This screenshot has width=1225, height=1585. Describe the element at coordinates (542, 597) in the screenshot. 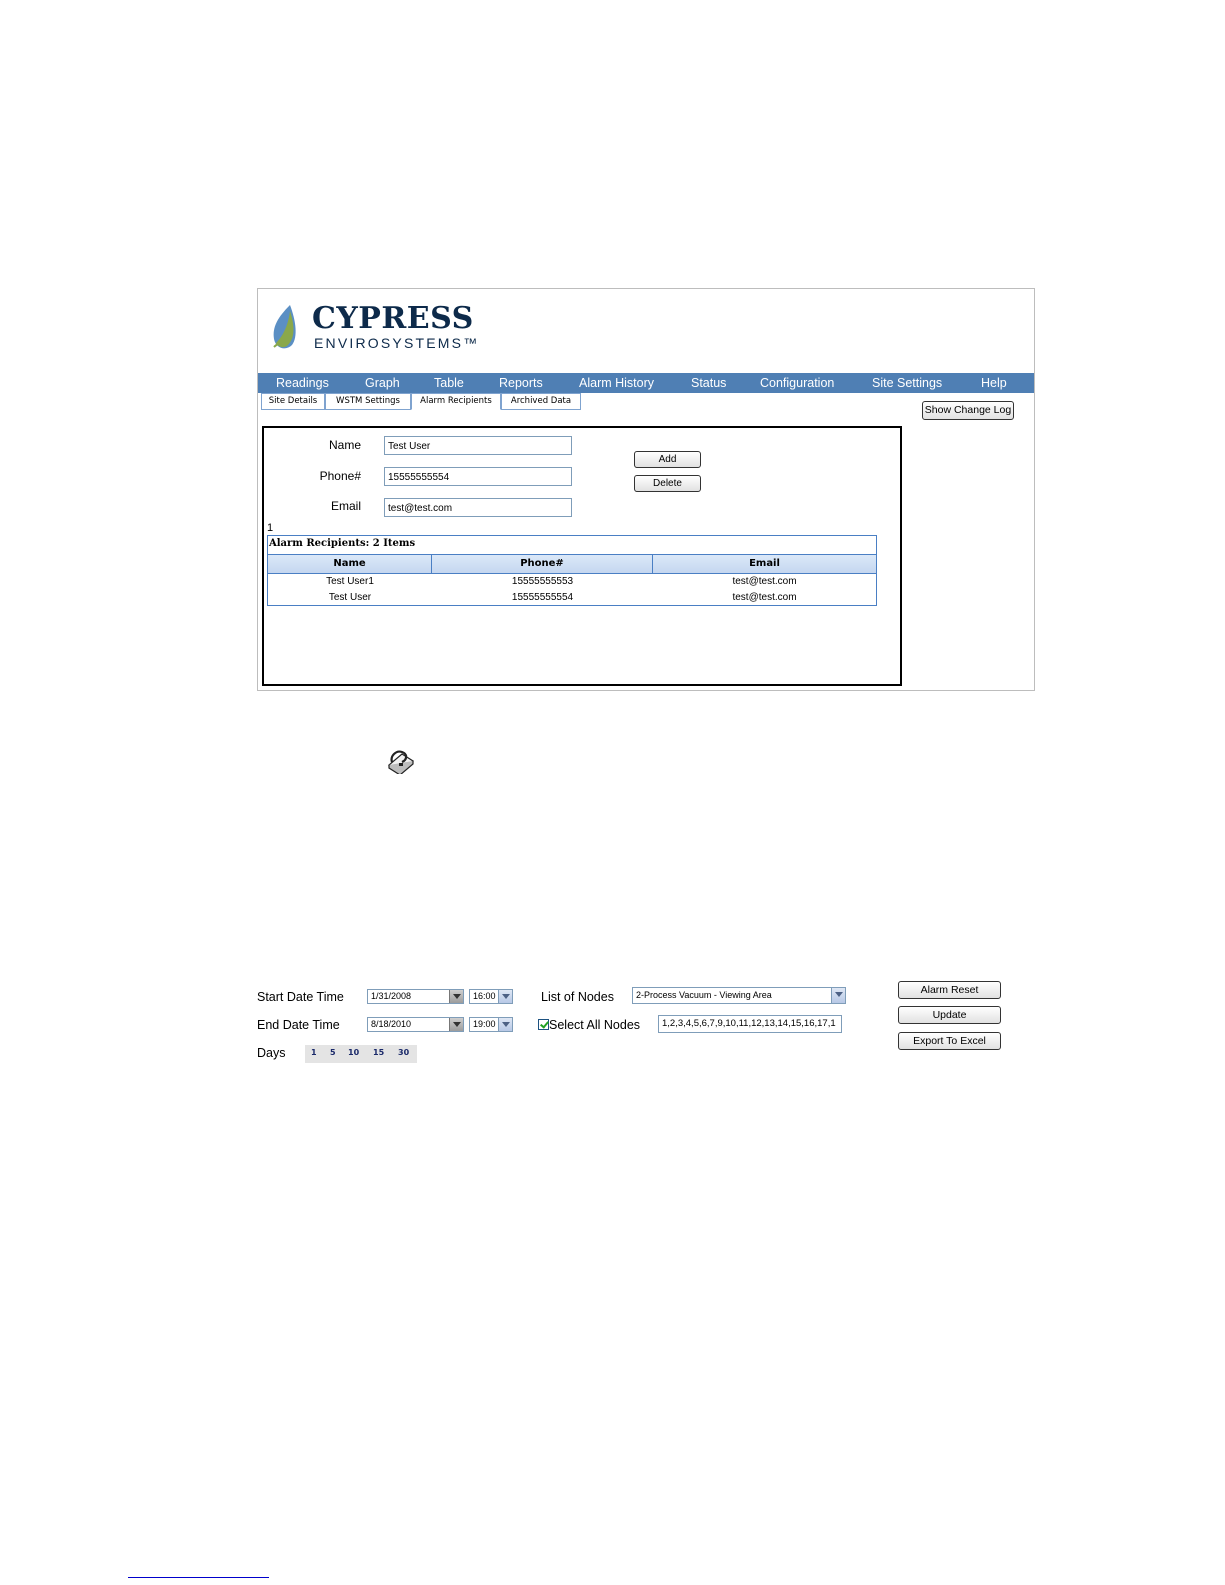

I see `cell-phone: 15555555554` at that location.